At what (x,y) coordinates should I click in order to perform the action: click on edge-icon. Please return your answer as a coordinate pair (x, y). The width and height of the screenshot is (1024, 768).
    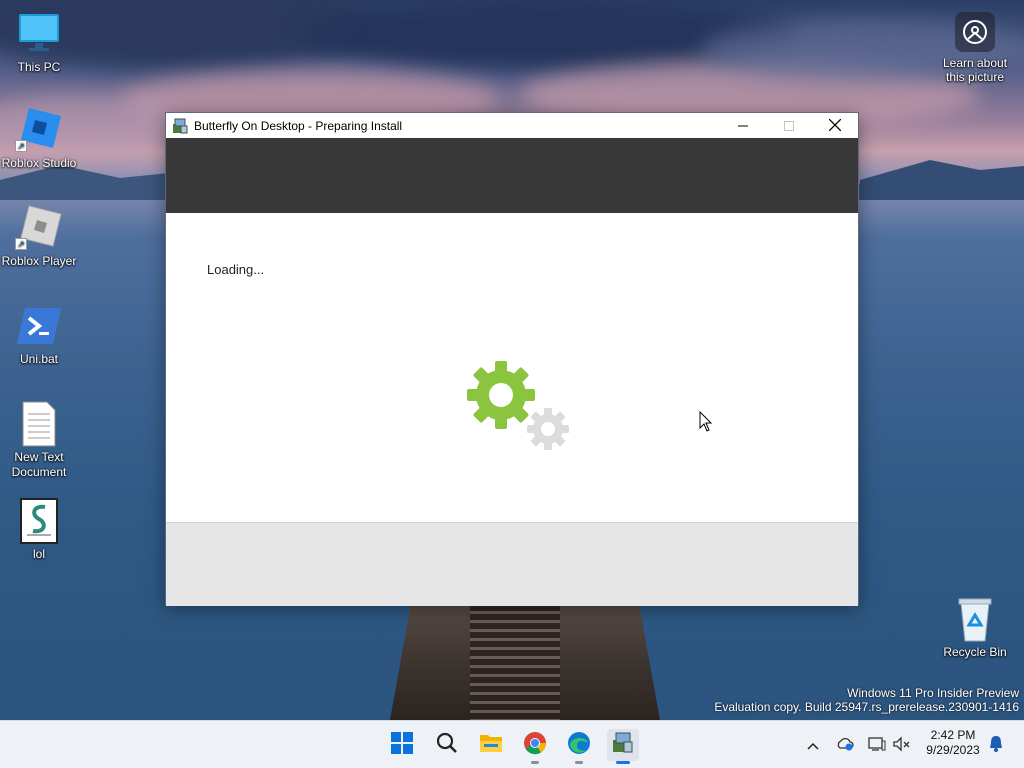
    Looking at the image, I should click on (579, 745).